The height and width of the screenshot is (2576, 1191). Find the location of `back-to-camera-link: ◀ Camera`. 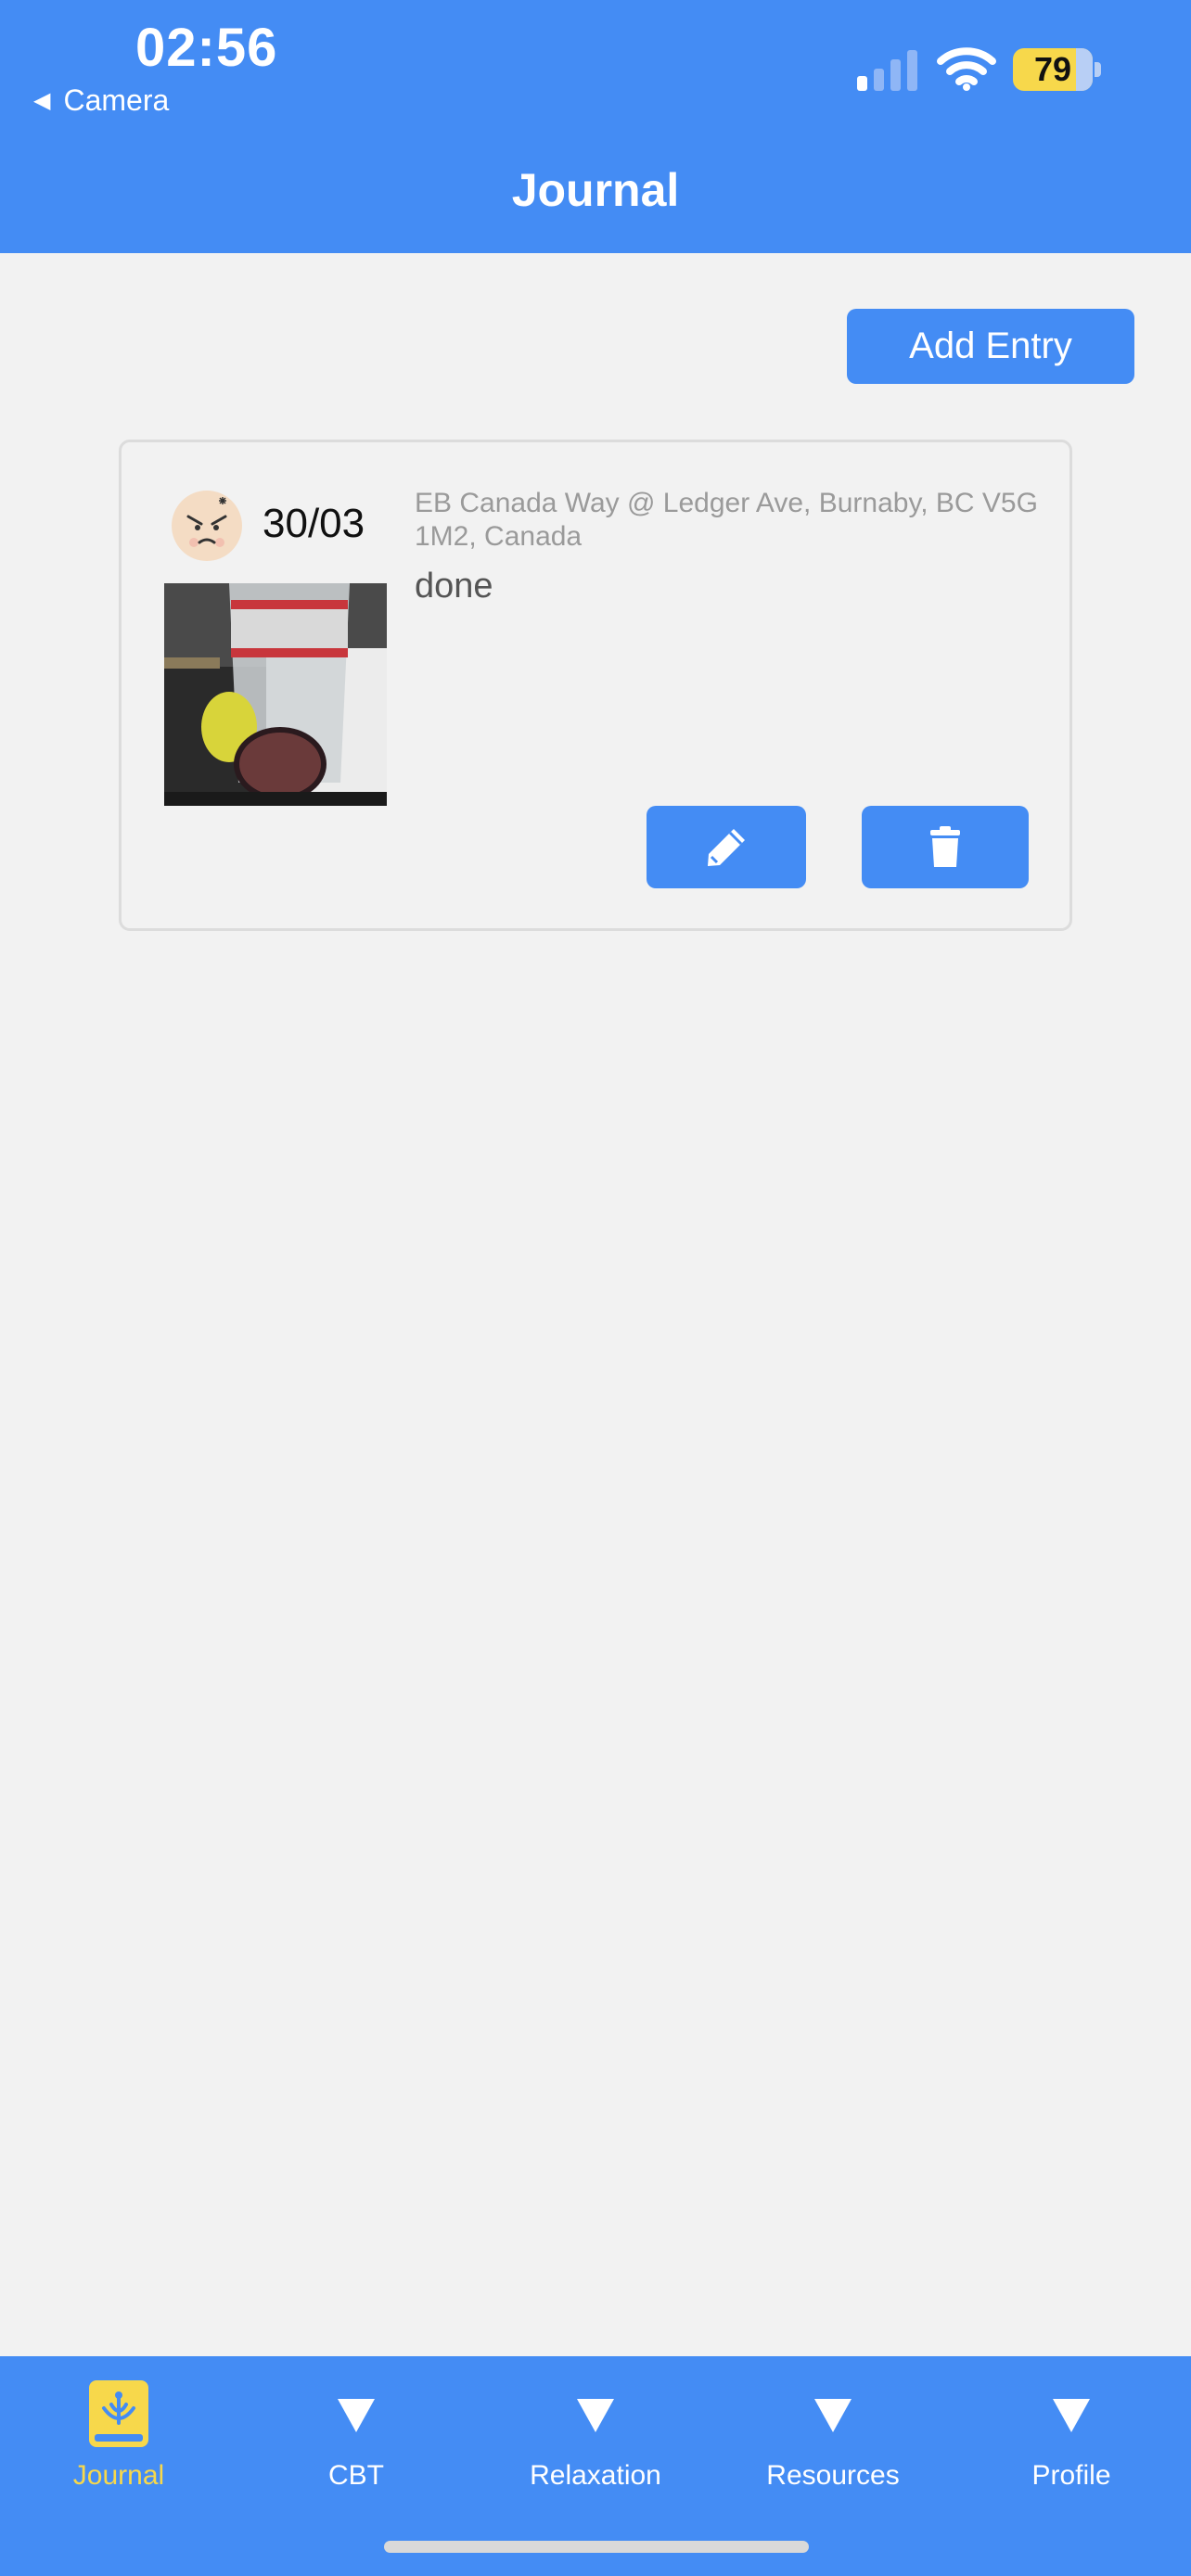

back-to-camera-link: ◀ Camera is located at coordinates (101, 100).